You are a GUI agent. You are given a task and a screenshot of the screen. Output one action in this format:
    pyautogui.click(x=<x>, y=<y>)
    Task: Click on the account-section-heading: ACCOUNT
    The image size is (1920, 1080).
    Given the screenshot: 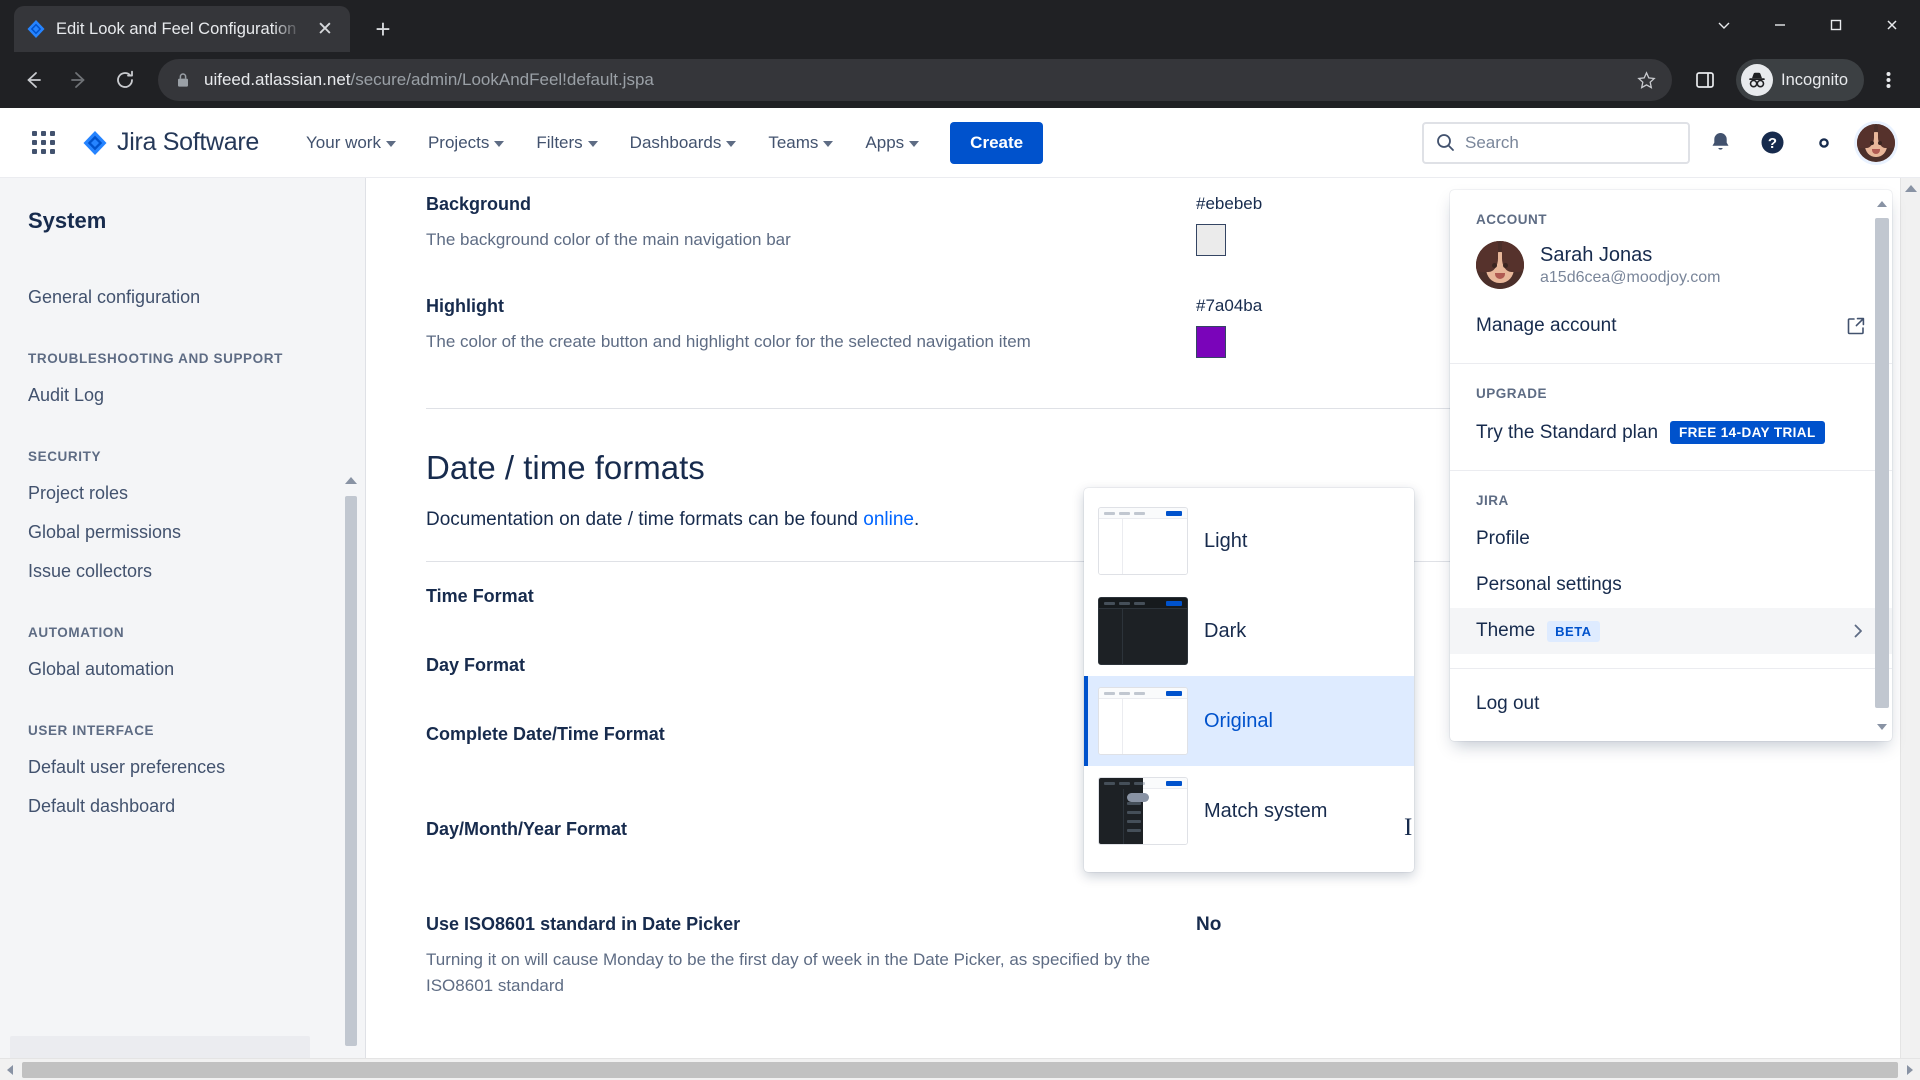 What is the action you would take?
    pyautogui.click(x=1511, y=219)
    